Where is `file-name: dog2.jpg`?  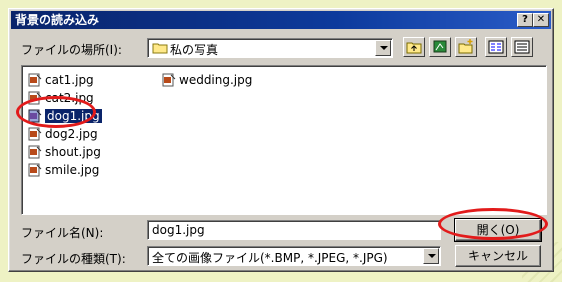
file-name: dog2.jpg is located at coordinates (71, 134).